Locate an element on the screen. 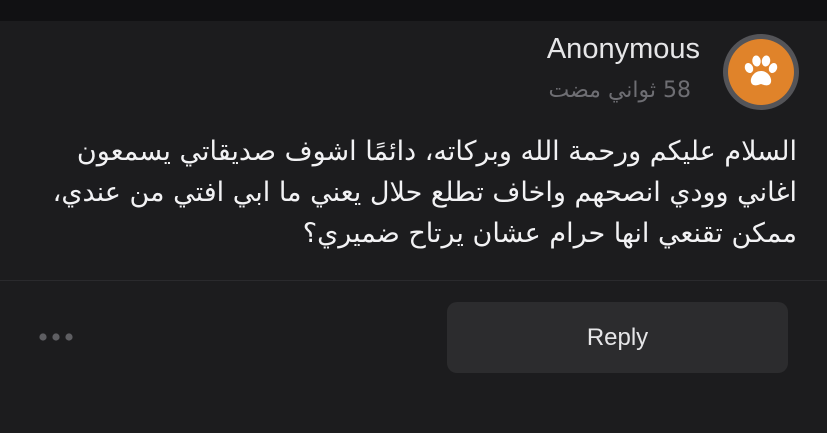 The image size is (827, 433). divider is located at coordinates (413, 280).